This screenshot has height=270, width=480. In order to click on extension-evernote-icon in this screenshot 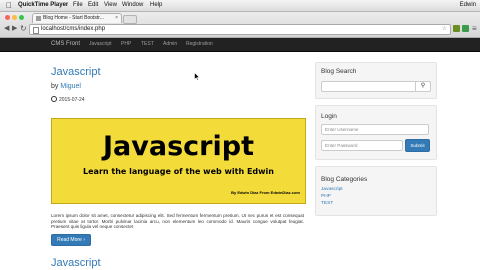, I will do `click(465, 28)`.